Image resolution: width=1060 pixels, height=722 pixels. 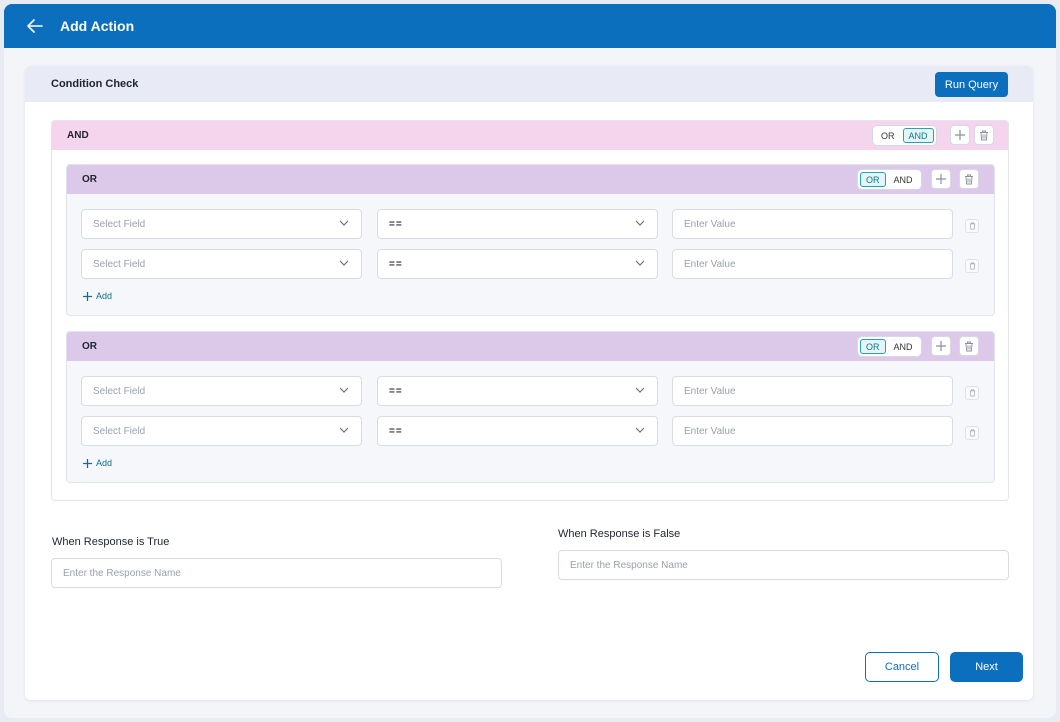 What do you see at coordinates (902, 667) in the screenshot?
I see `cancel-button: Cancel` at bounding box center [902, 667].